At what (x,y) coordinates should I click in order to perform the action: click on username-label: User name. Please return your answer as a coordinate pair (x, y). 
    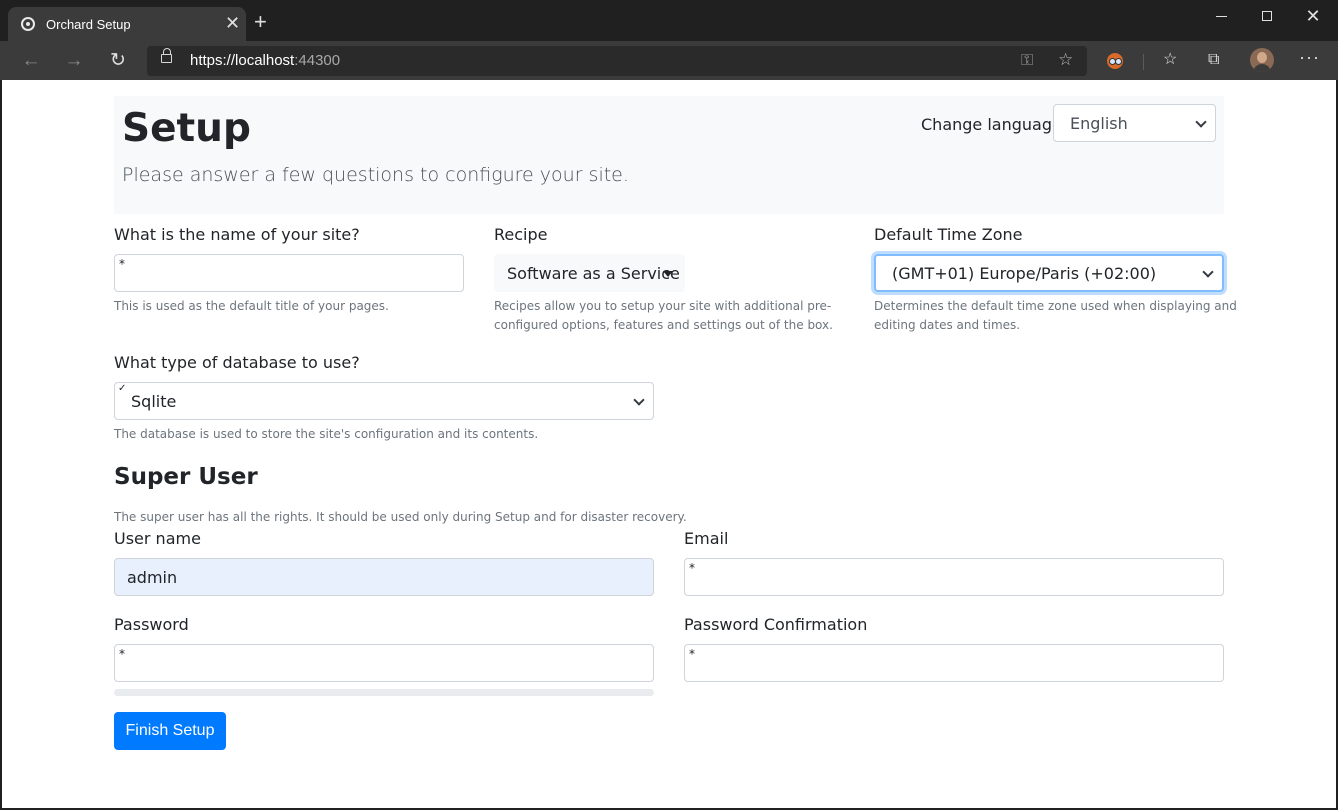
    Looking at the image, I should click on (157, 538).